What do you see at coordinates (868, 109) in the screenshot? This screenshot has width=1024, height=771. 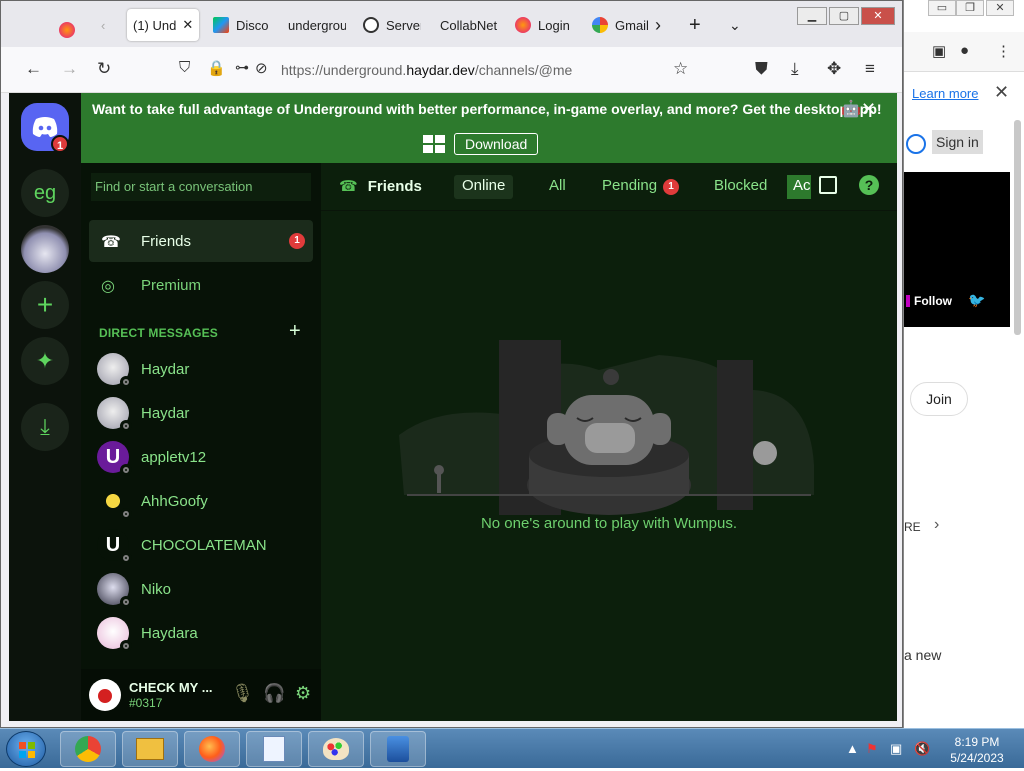 I see `close-banner-icon: ✕` at bounding box center [868, 109].